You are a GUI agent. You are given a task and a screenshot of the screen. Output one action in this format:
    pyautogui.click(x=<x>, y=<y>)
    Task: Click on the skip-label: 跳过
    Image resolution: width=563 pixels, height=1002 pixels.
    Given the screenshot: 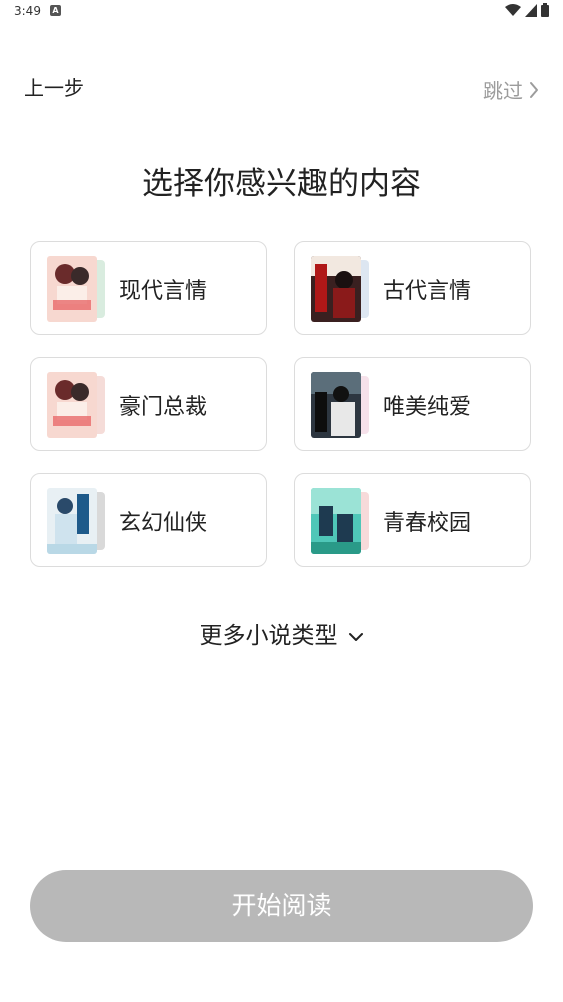 What is the action you would take?
    pyautogui.click(x=503, y=91)
    